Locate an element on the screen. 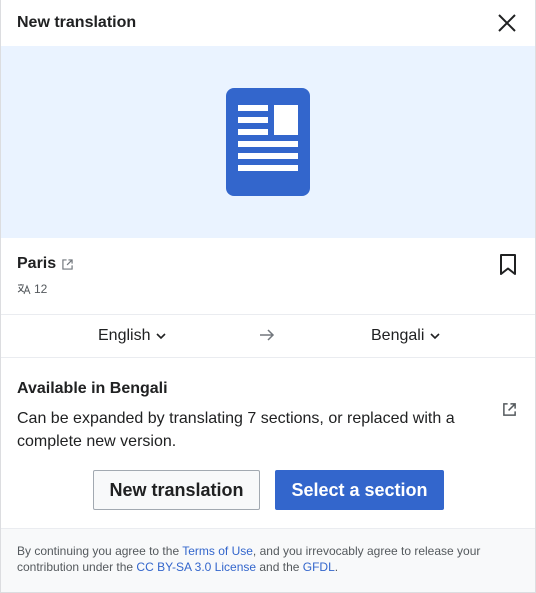 The height and width of the screenshot is (593, 536). footer-text-prefix: By continuing you agree to the is located at coordinates (100, 551).